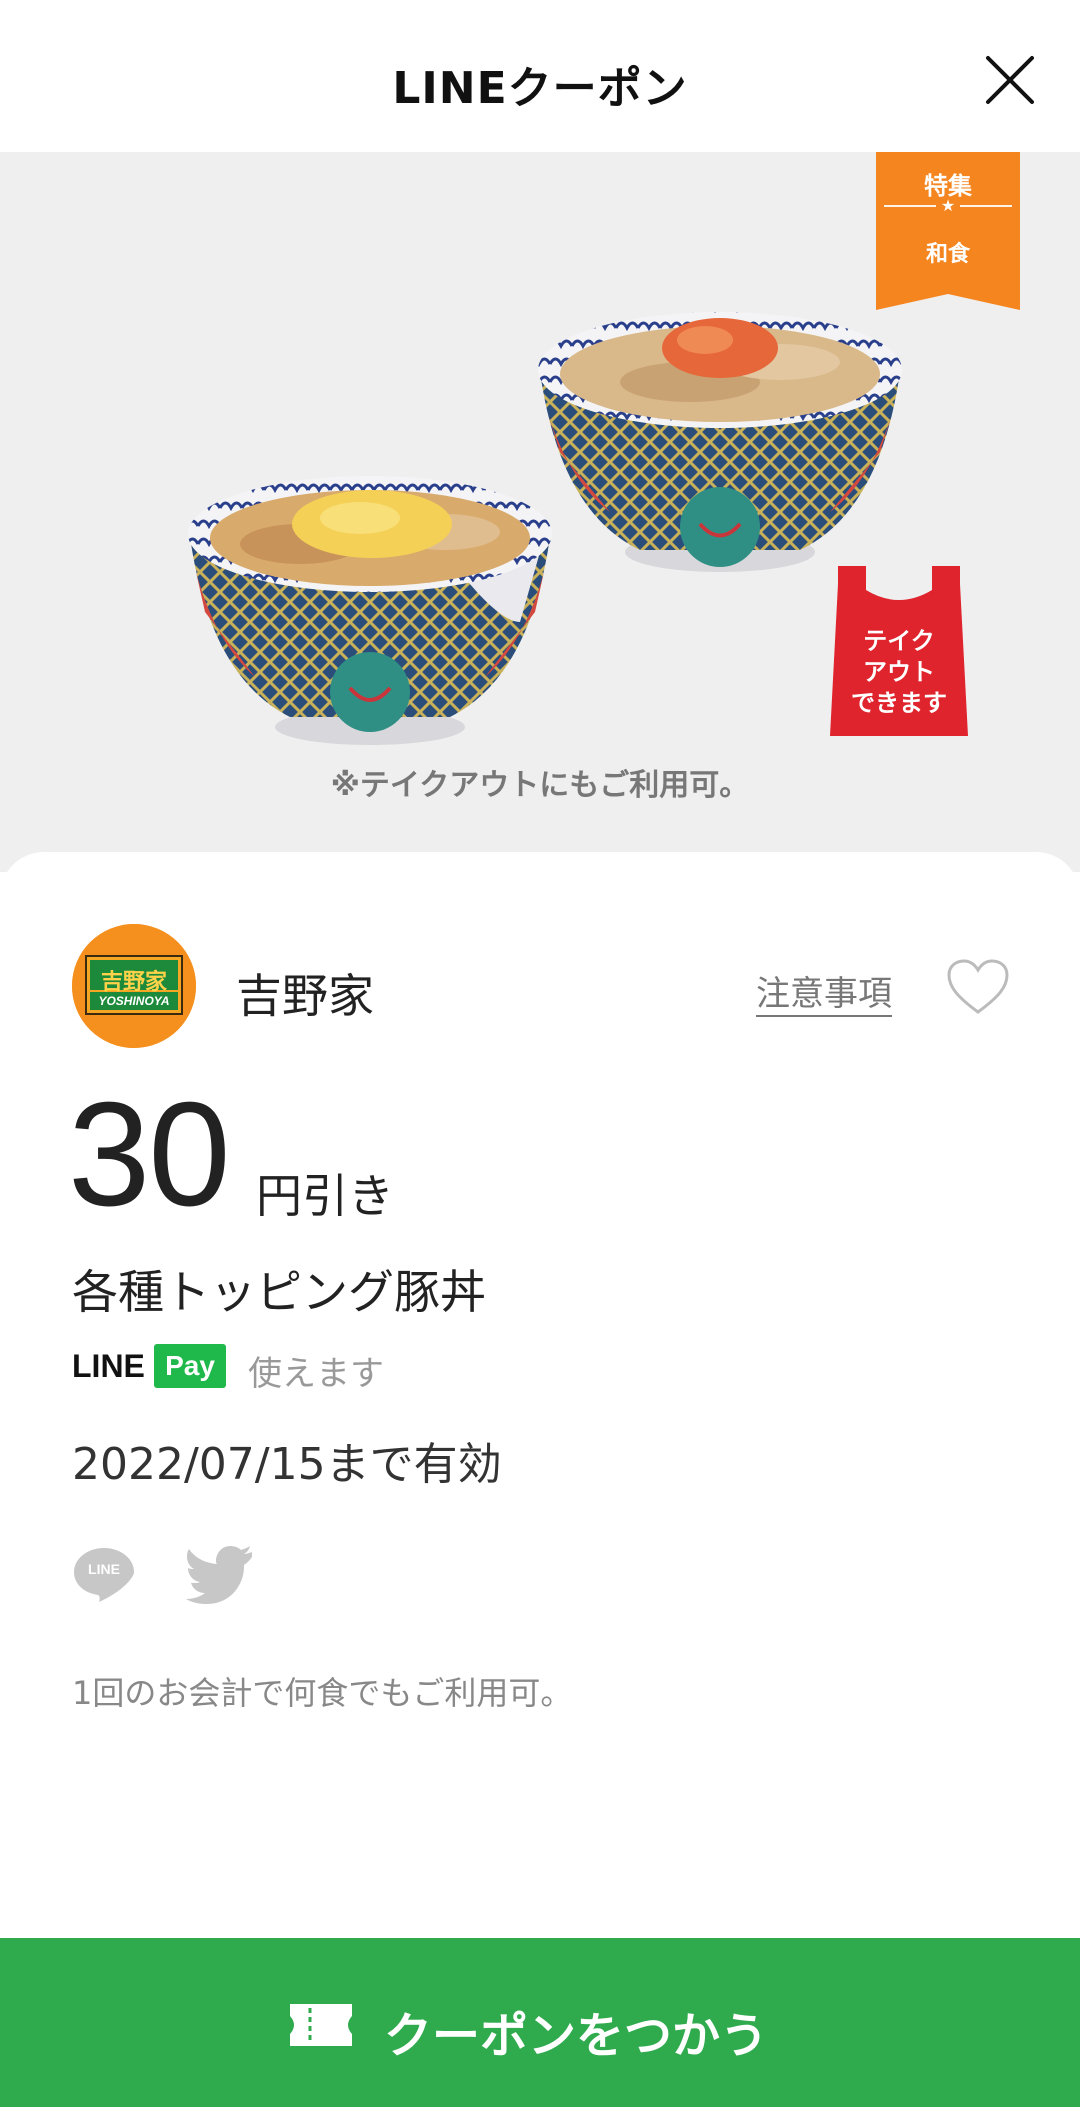  Describe the element at coordinates (947, 254) in the screenshot. I see `ribbon-label-bottom: 和食` at that location.